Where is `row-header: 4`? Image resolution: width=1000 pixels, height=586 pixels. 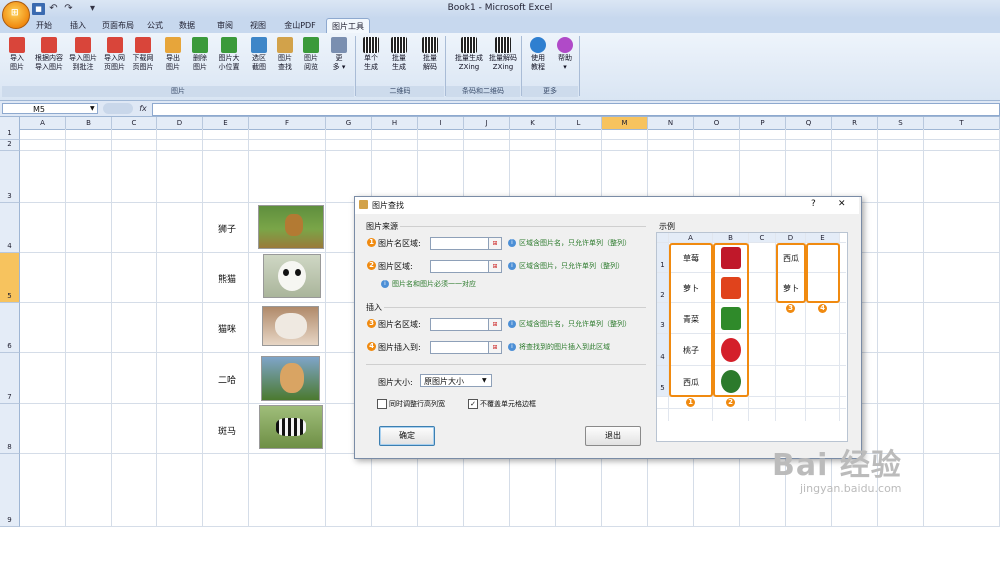 row-header: 4 is located at coordinates (10, 228).